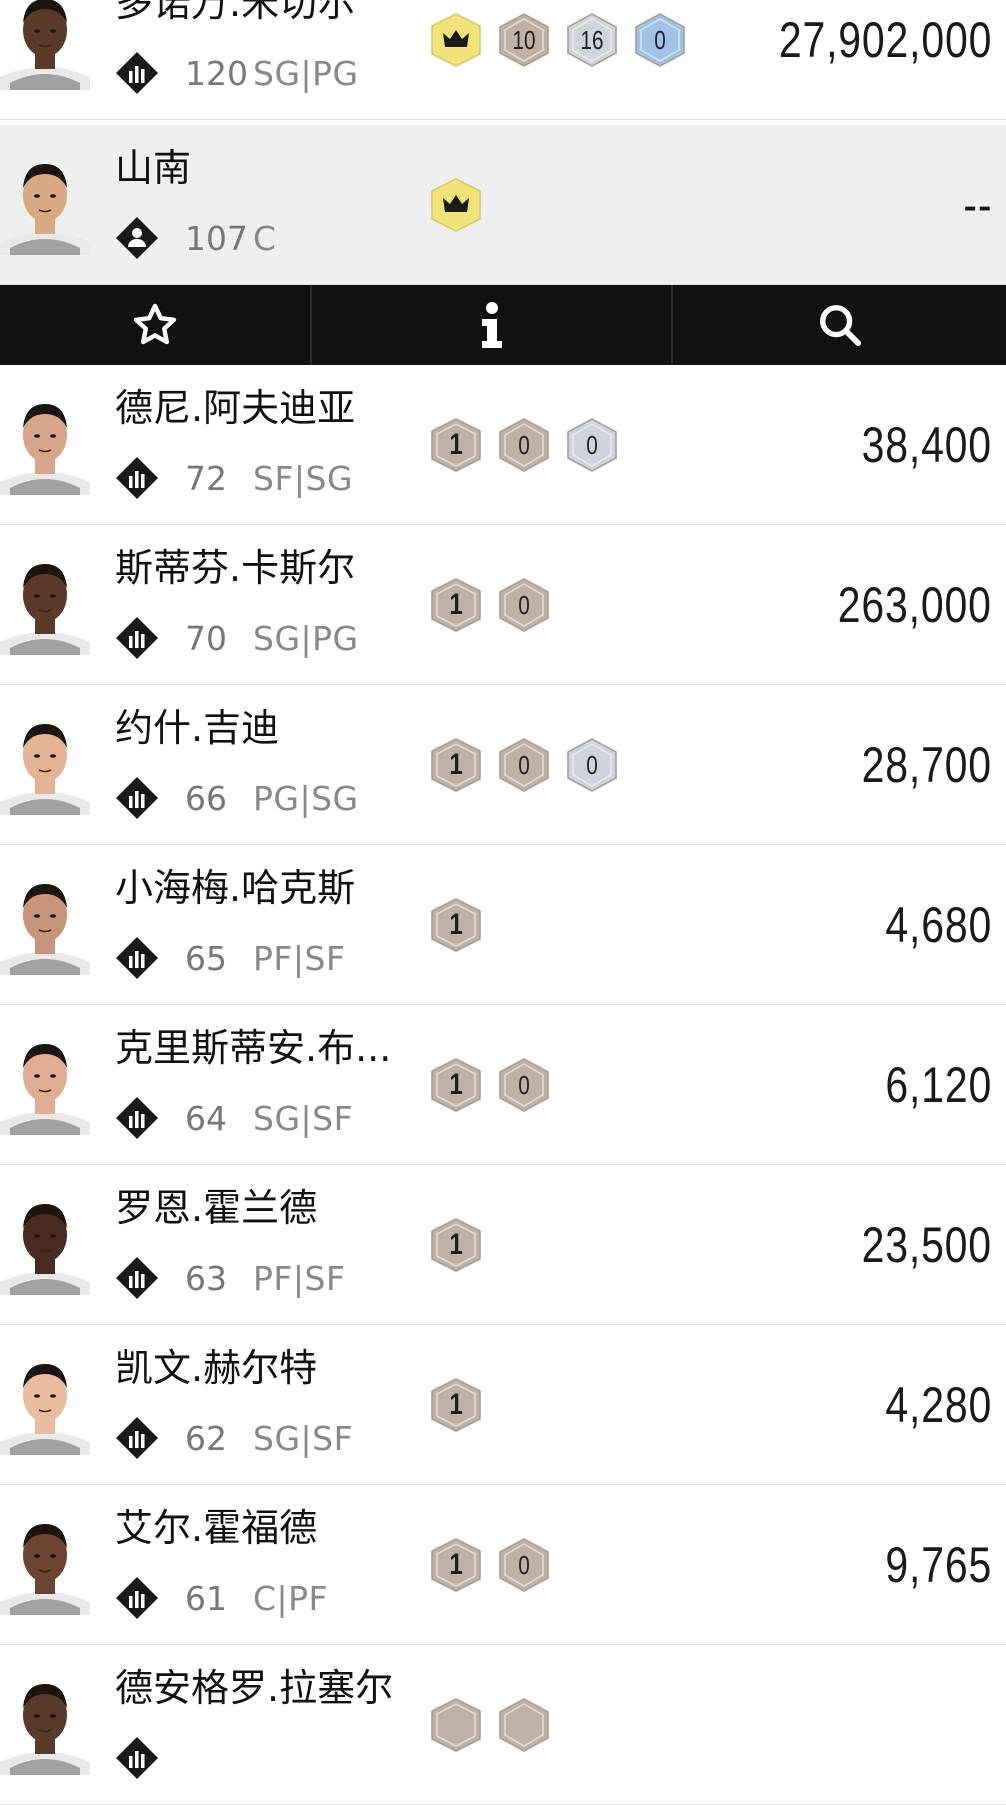 The image size is (1006, 1805). I want to click on player-row: 凯文.赫尔特 62 SG|SF 1 4,280, so click(503, 1405).